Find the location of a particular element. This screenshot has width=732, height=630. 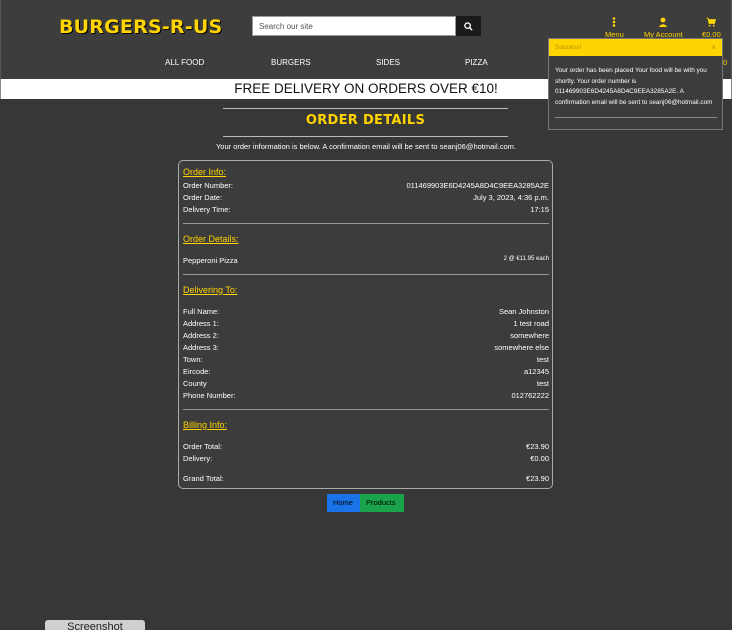

nav-burgers: BURGERS is located at coordinates (291, 62).